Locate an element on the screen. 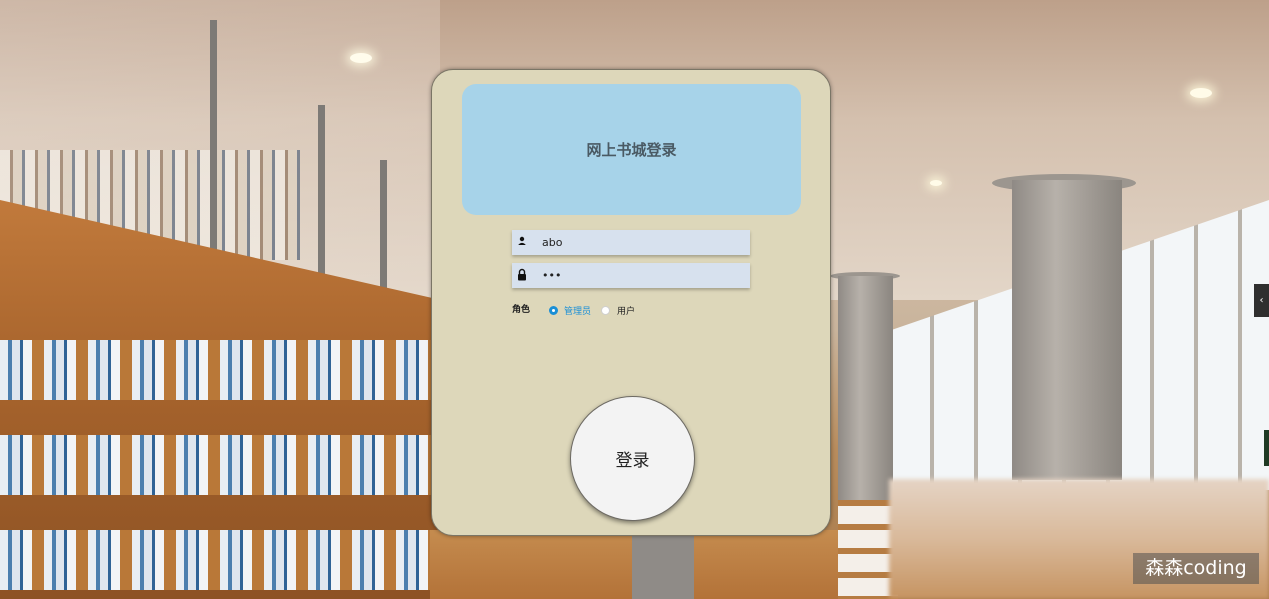 The width and height of the screenshot is (1269, 599). login-header: 网上书城登录 is located at coordinates (631, 149).